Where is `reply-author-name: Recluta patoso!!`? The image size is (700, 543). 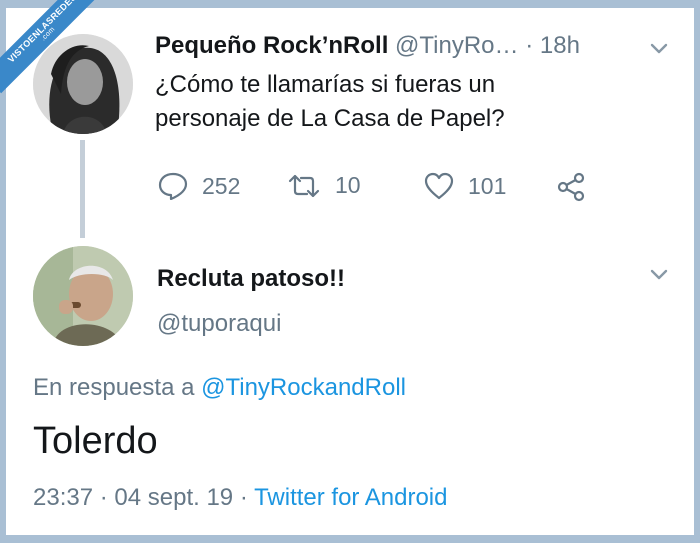 reply-author-name: Recluta patoso!! is located at coordinates (251, 279).